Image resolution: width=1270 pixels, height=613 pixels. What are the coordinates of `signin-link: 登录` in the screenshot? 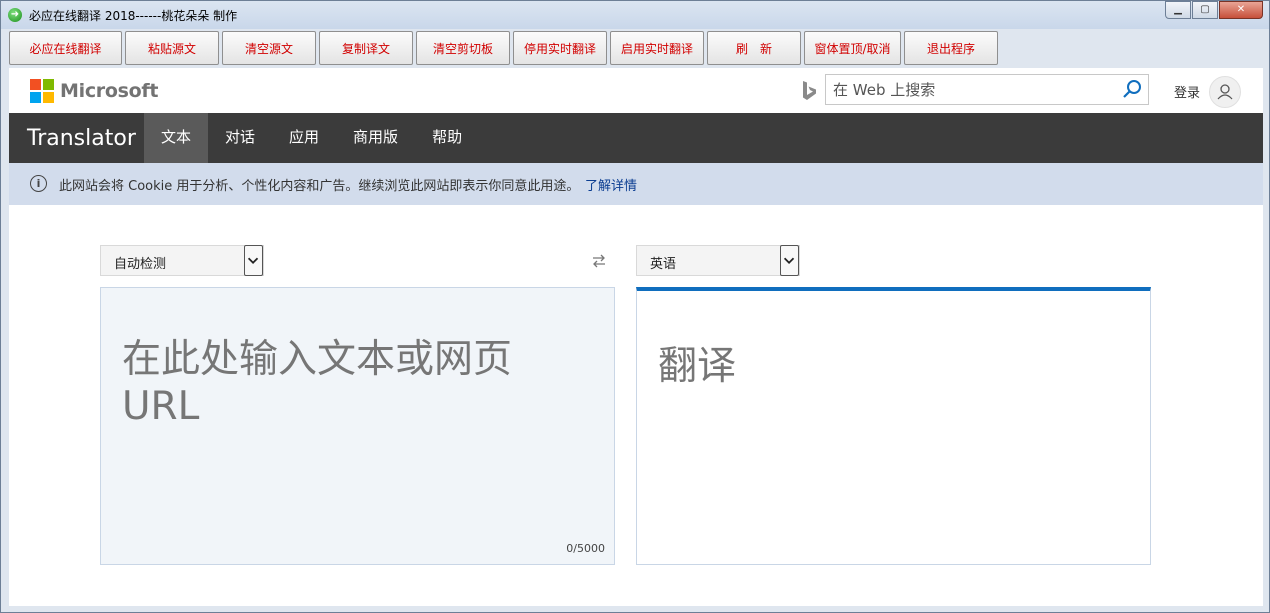 It's located at (1187, 91).